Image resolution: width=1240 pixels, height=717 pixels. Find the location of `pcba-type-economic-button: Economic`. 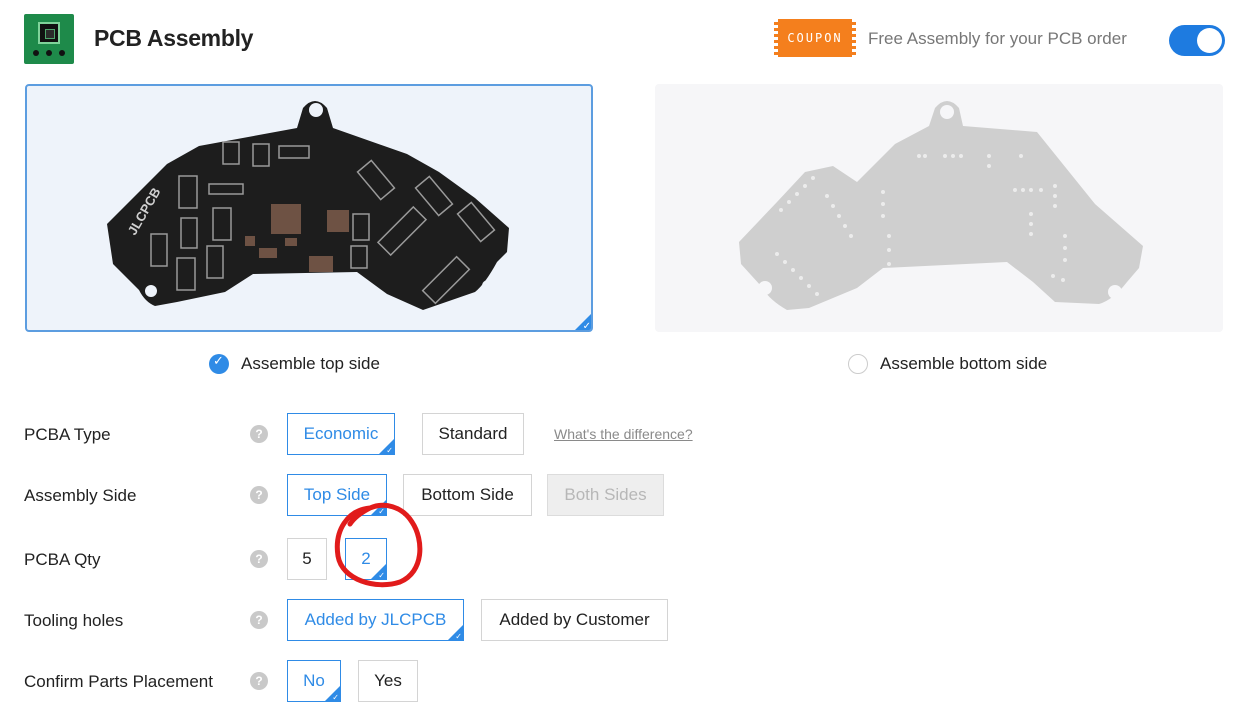

pcba-type-economic-button: Economic is located at coordinates (341, 434).